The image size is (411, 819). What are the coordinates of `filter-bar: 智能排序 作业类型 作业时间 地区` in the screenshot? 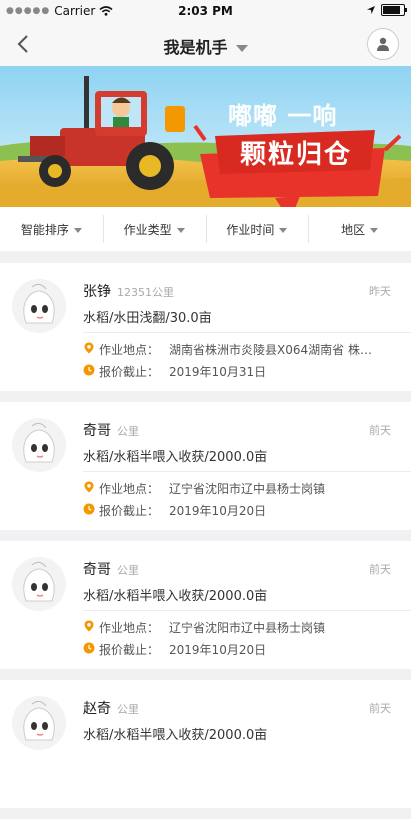 It's located at (205, 229).